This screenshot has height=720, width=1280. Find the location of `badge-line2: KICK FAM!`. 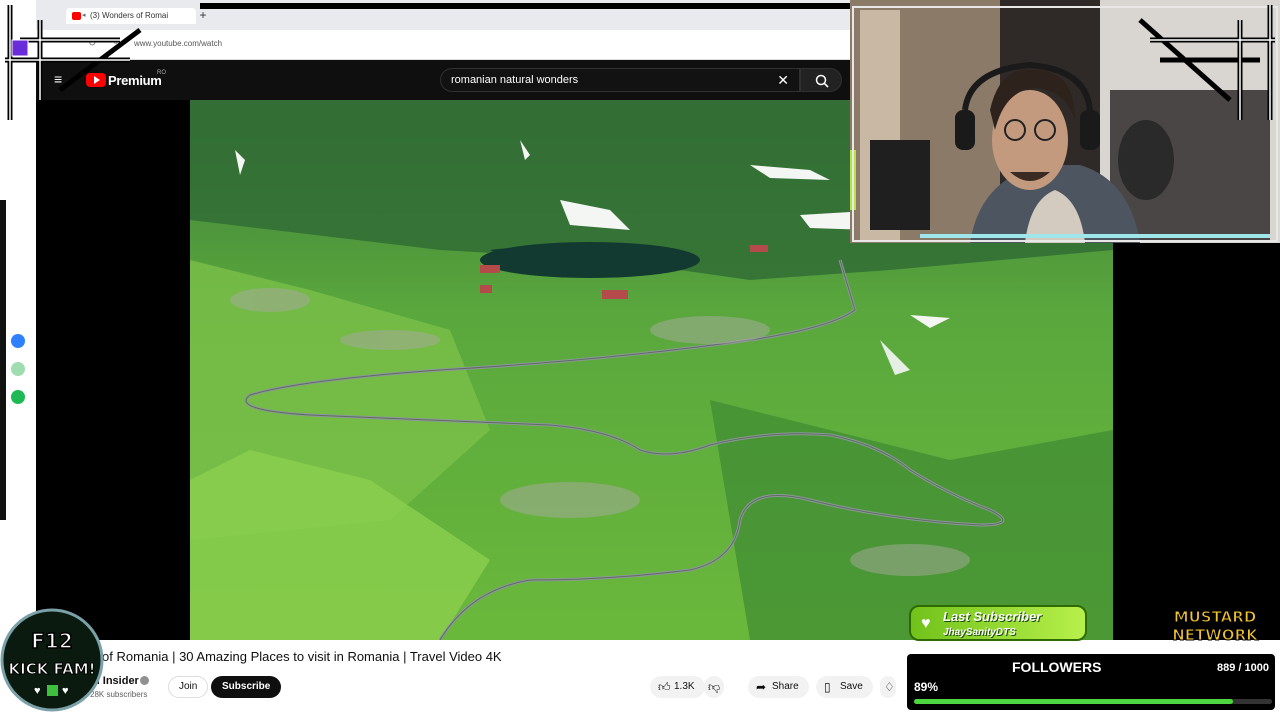

badge-line2: KICK FAM! is located at coordinates (52, 669).